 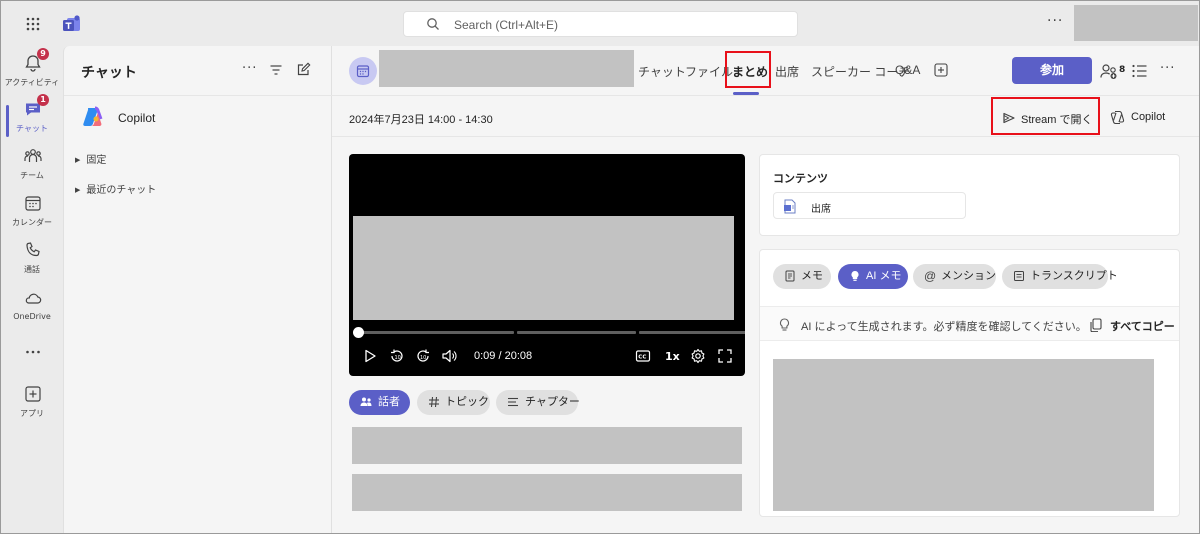 What do you see at coordinates (855, 276) in the screenshot?
I see `lightbulb-icon` at bounding box center [855, 276].